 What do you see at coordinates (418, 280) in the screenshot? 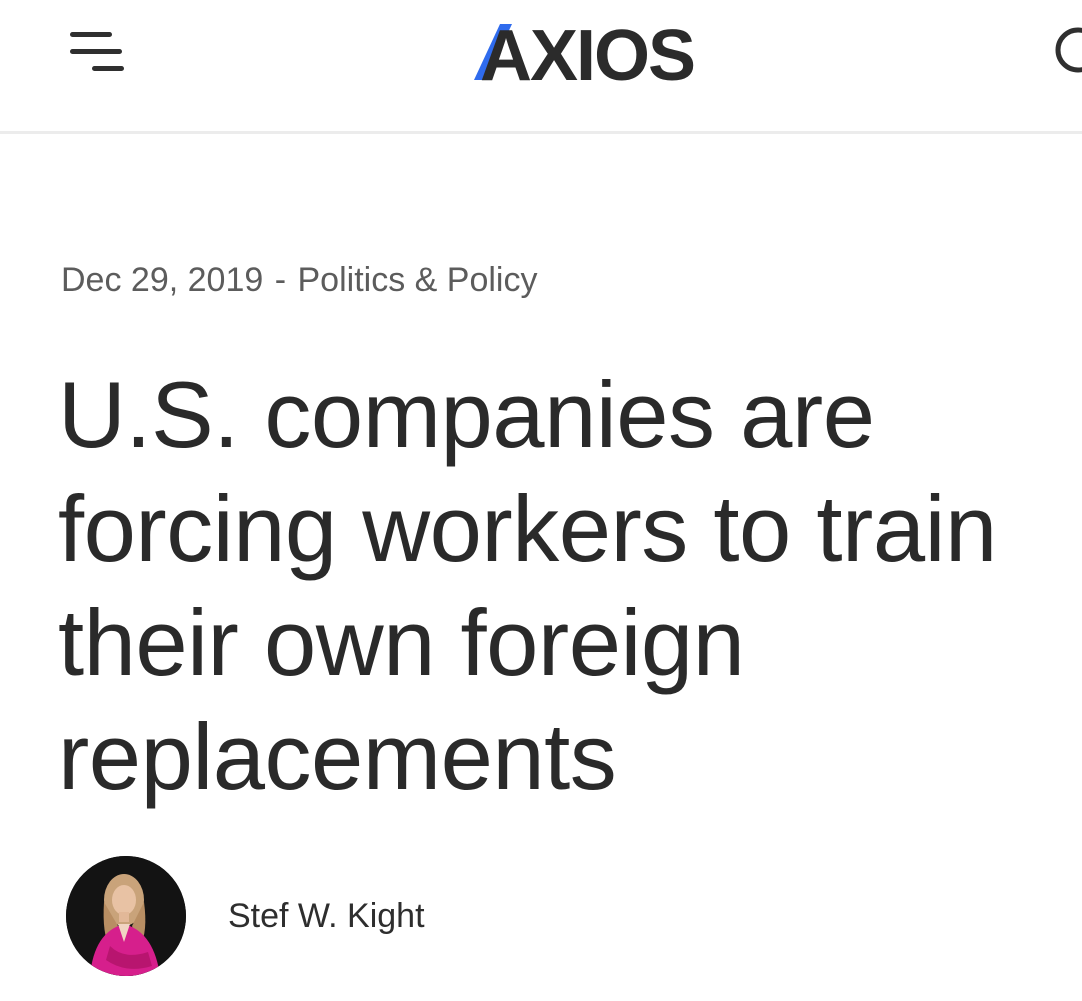
I see `article-category: Politics & Policy` at bounding box center [418, 280].